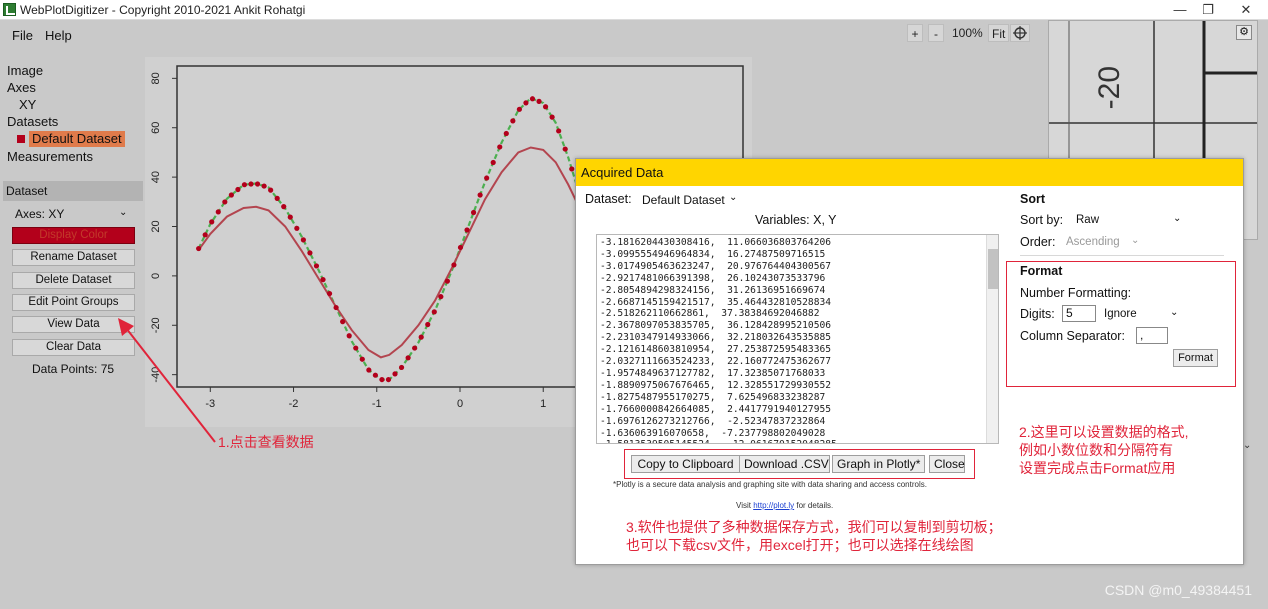  I want to click on rename-dataset-button: Rename Dataset, so click(73, 257).